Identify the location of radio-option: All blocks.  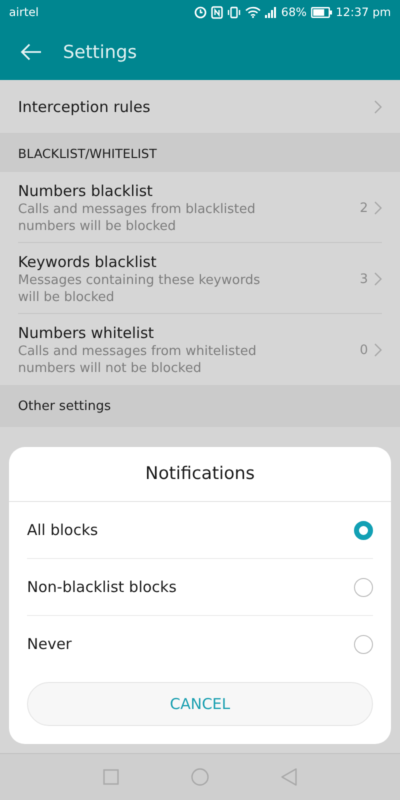
(200, 530).